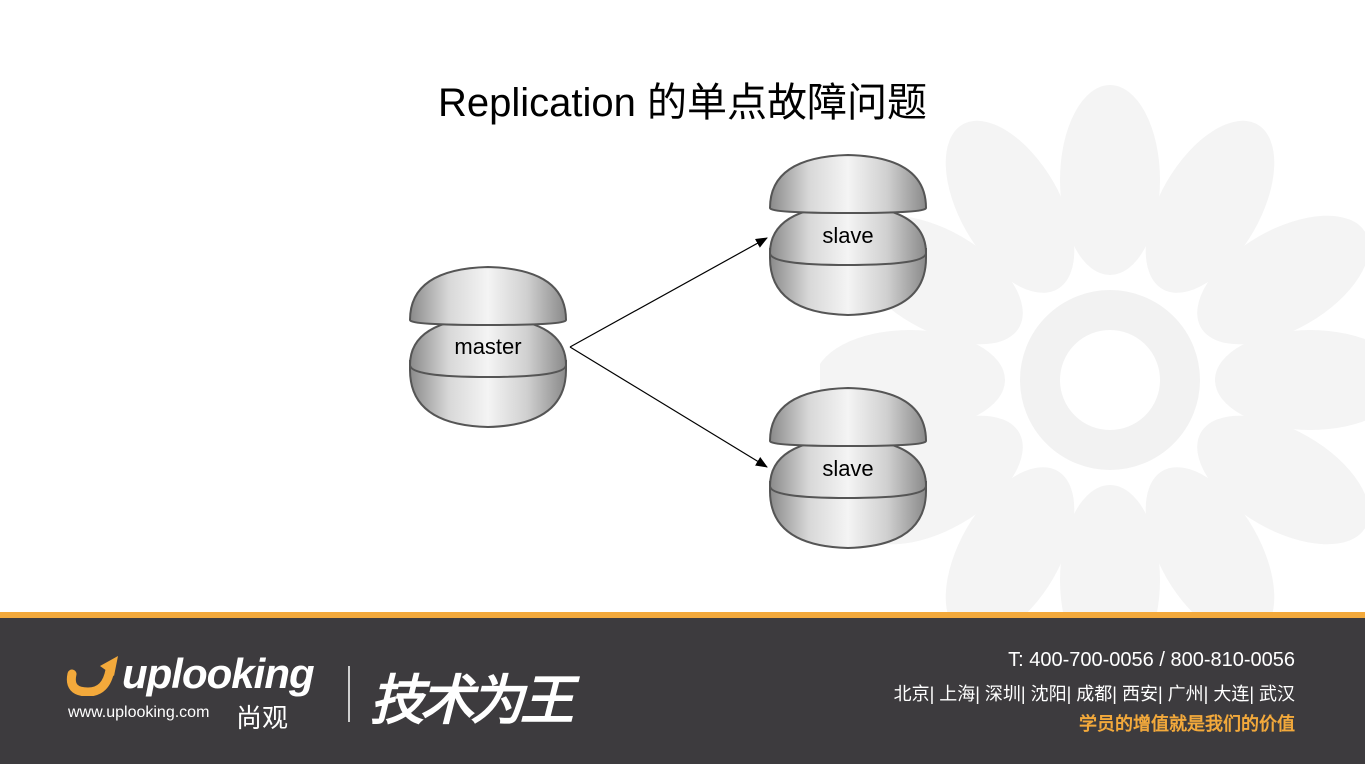 Image resolution: width=1365 pixels, height=764 pixels. What do you see at coordinates (92, 676) in the screenshot?
I see `logo-arrow-icon` at bounding box center [92, 676].